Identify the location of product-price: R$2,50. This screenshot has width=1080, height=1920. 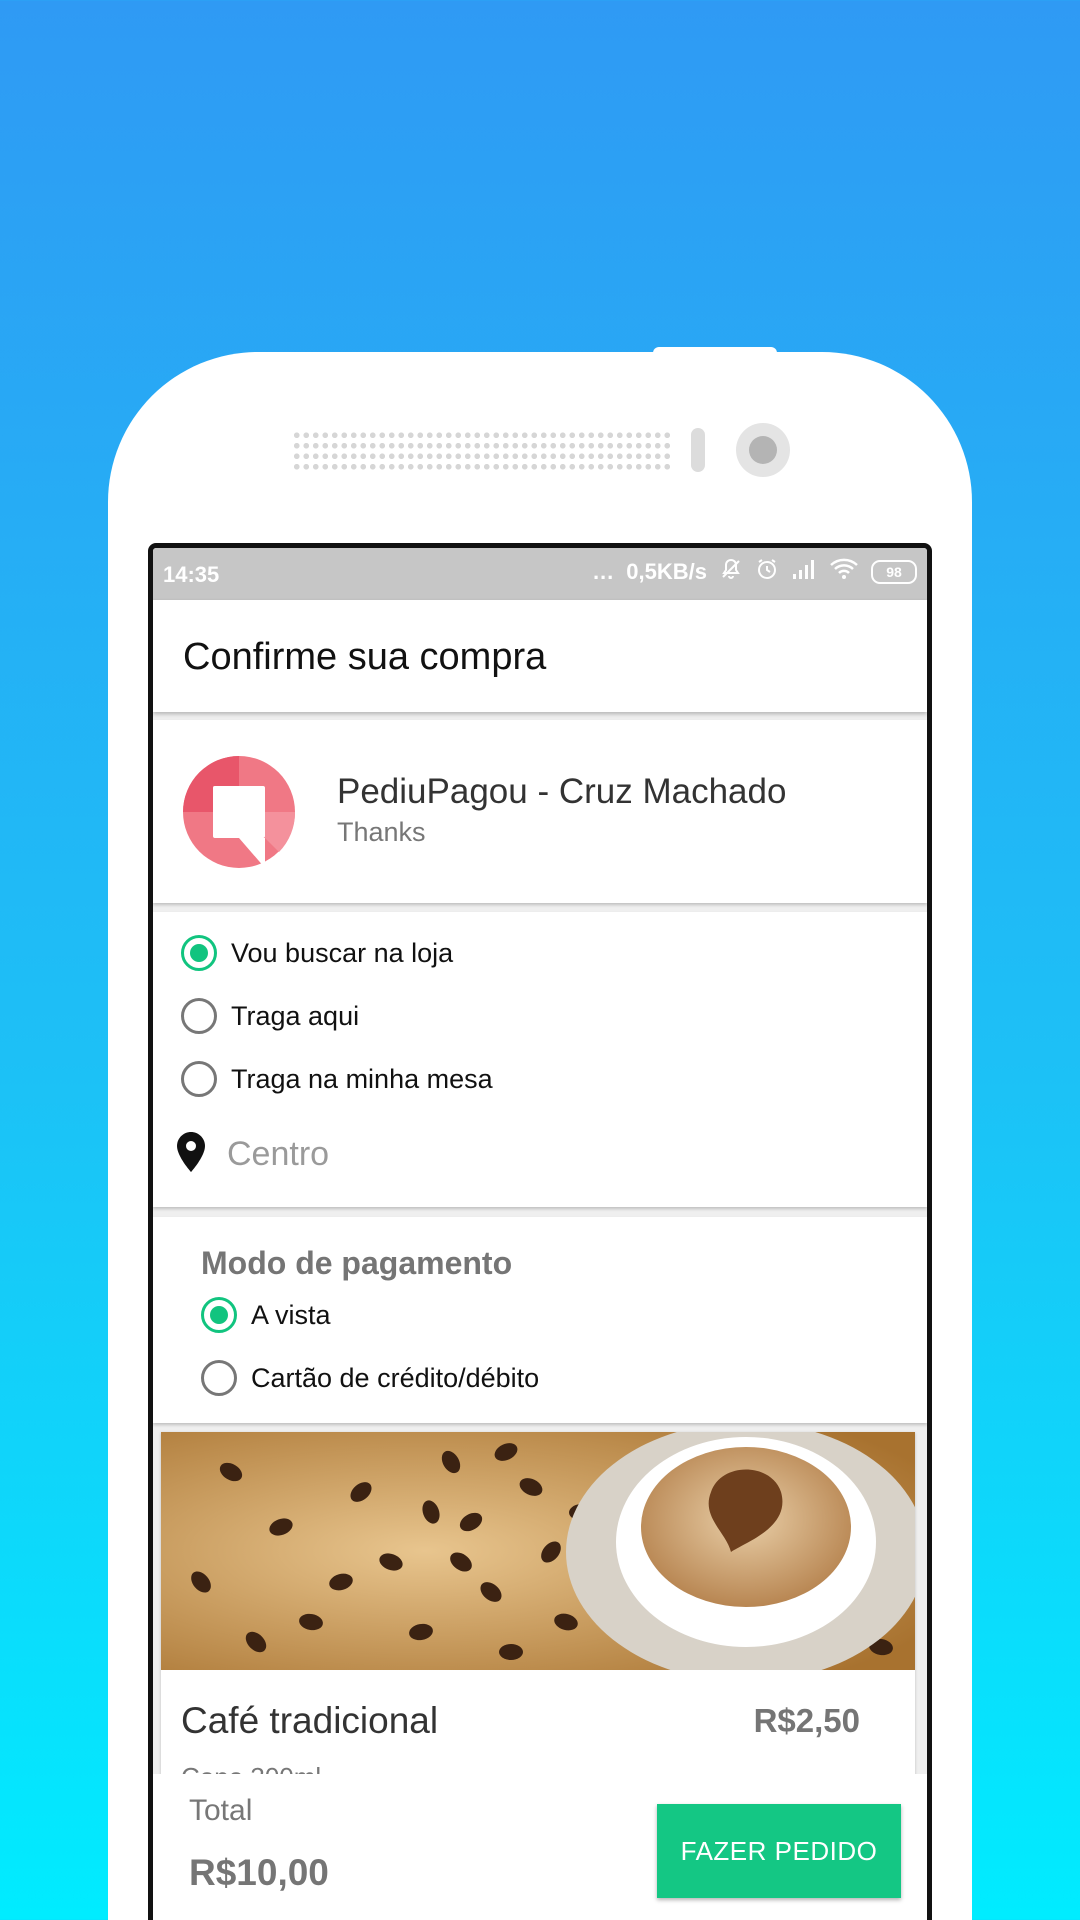
(806, 1720).